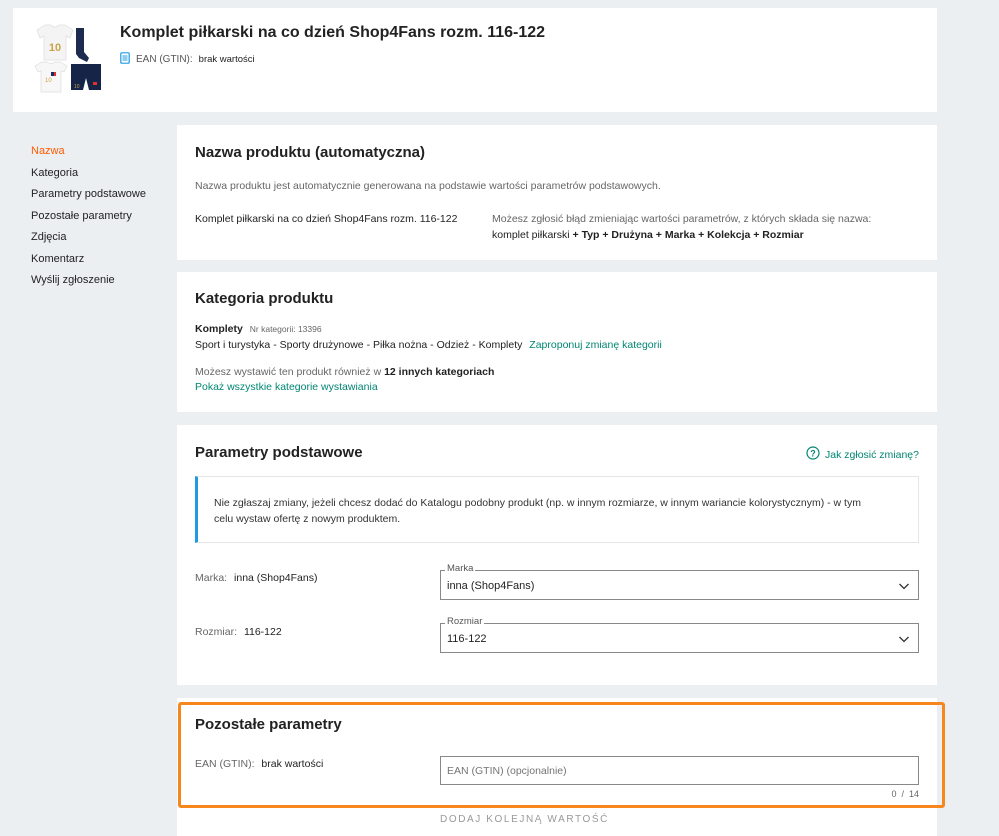 This screenshot has width=999, height=836. What do you see at coordinates (226, 59) in the screenshot?
I see `header-ean-value: brak wartości` at bounding box center [226, 59].